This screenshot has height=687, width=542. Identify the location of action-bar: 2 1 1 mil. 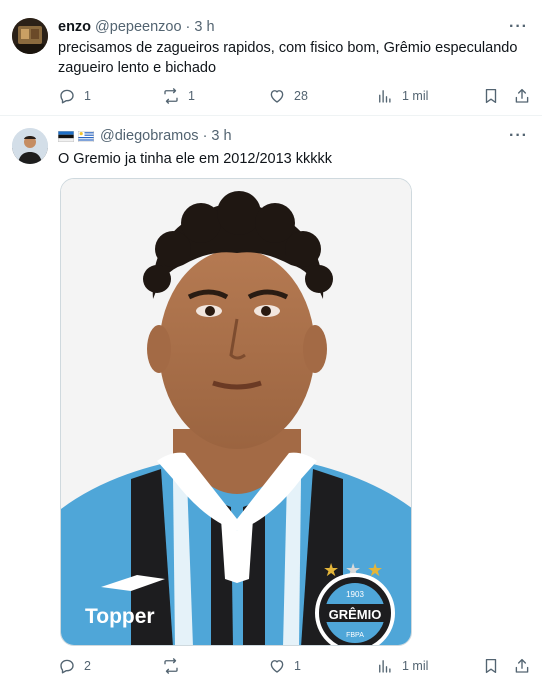
(295, 666).